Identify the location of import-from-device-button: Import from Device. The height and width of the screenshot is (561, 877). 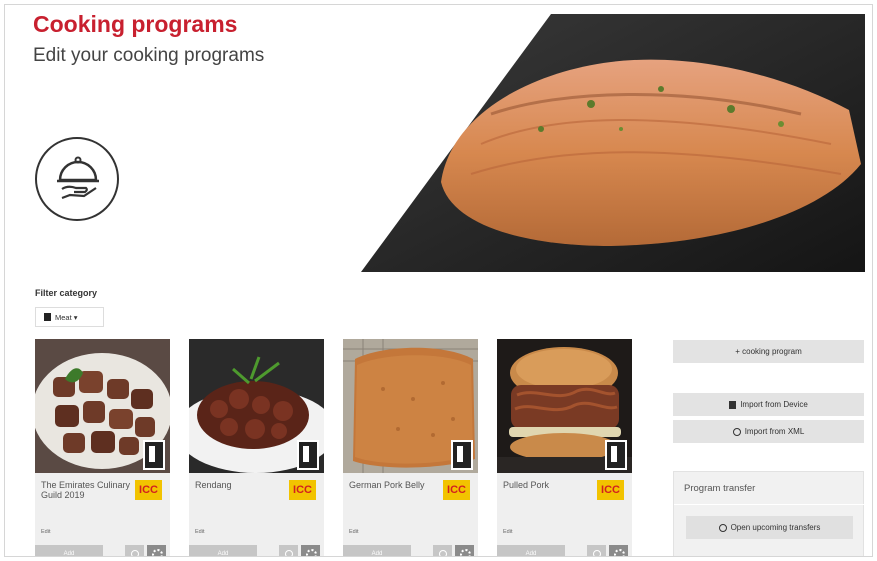
(768, 404).